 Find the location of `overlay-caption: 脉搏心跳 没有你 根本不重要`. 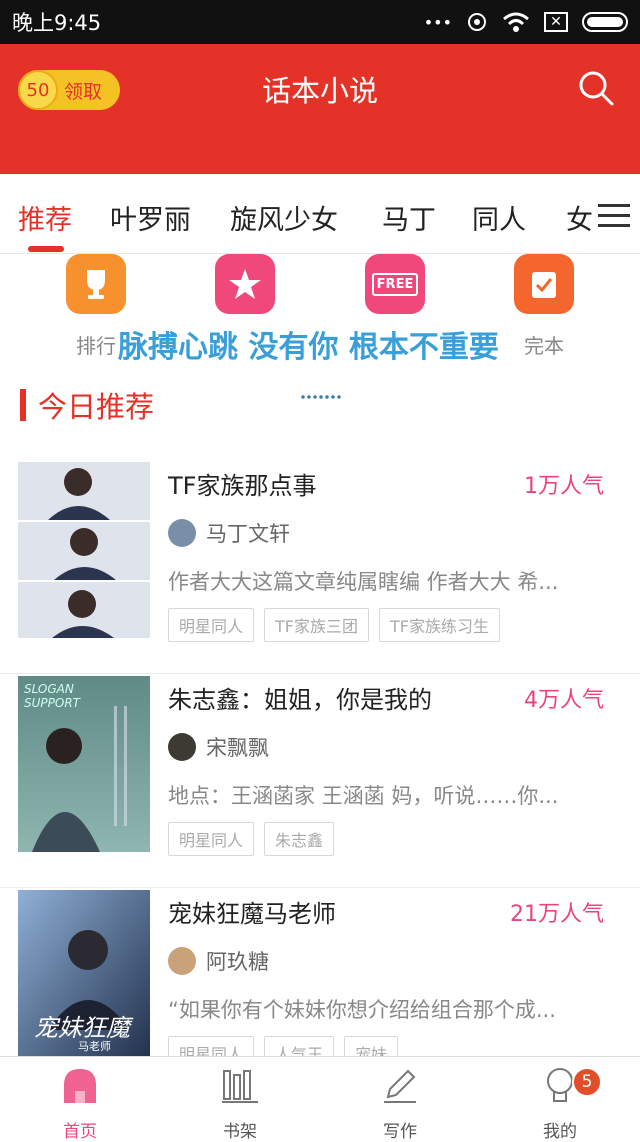

overlay-caption: 脉搏心跳 没有你 根本不重要 is located at coordinates (308, 347).